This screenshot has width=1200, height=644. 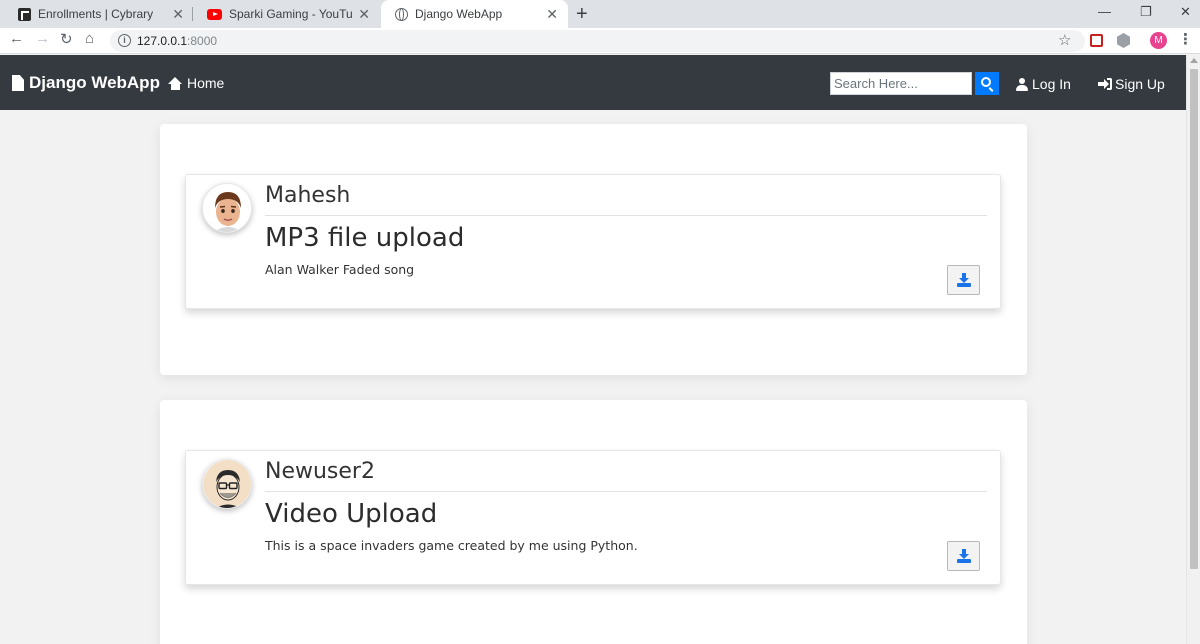 I want to click on window-close-icon: ✕, so click(x=1185, y=12).